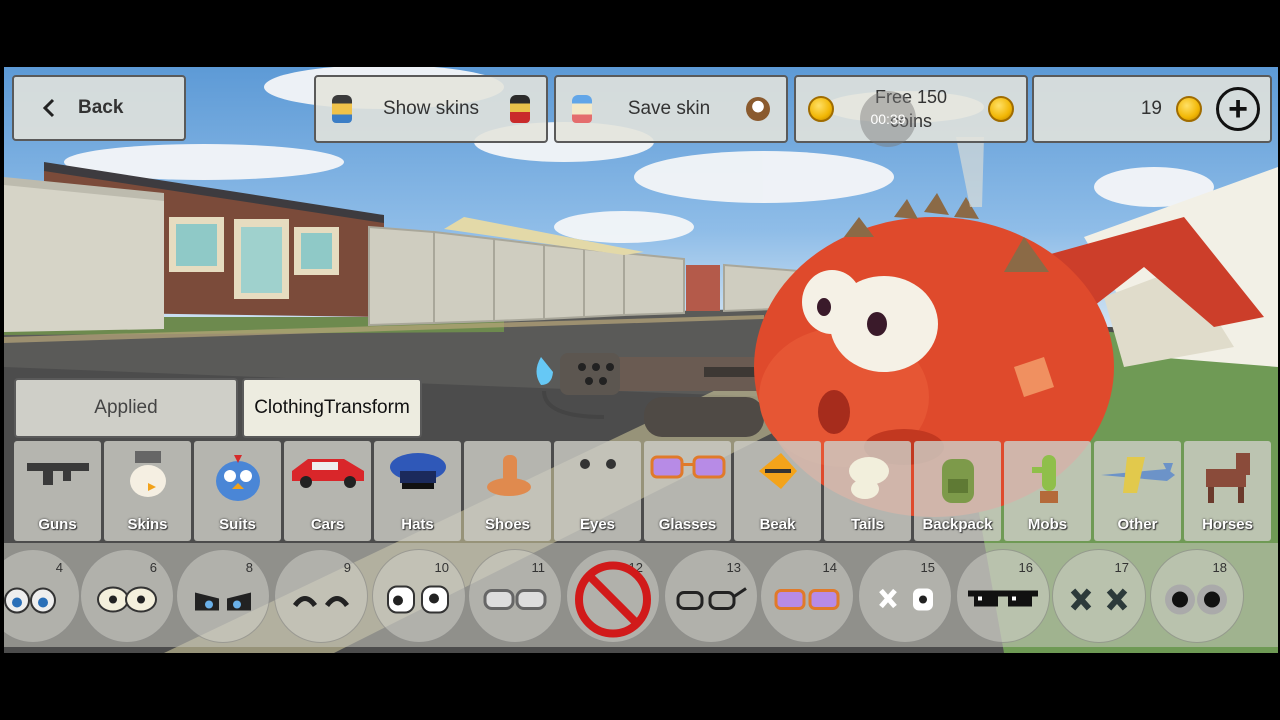 This screenshot has height=720, width=1280. I want to click on save-skin-label: Save skin, so click(669, 108).